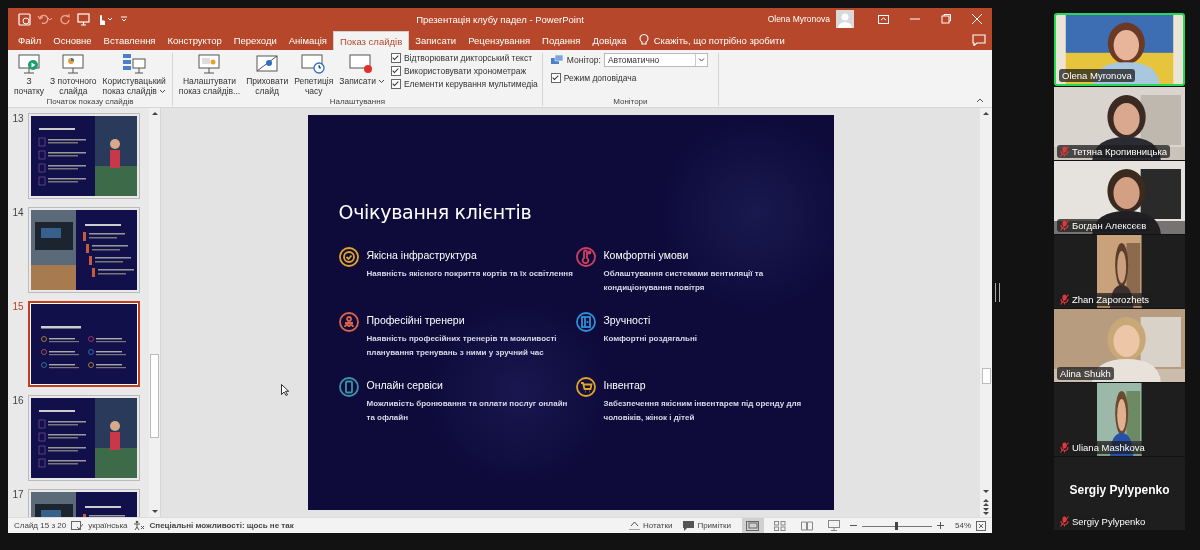  I want to click on normal-view-icon, so click(753, 525).